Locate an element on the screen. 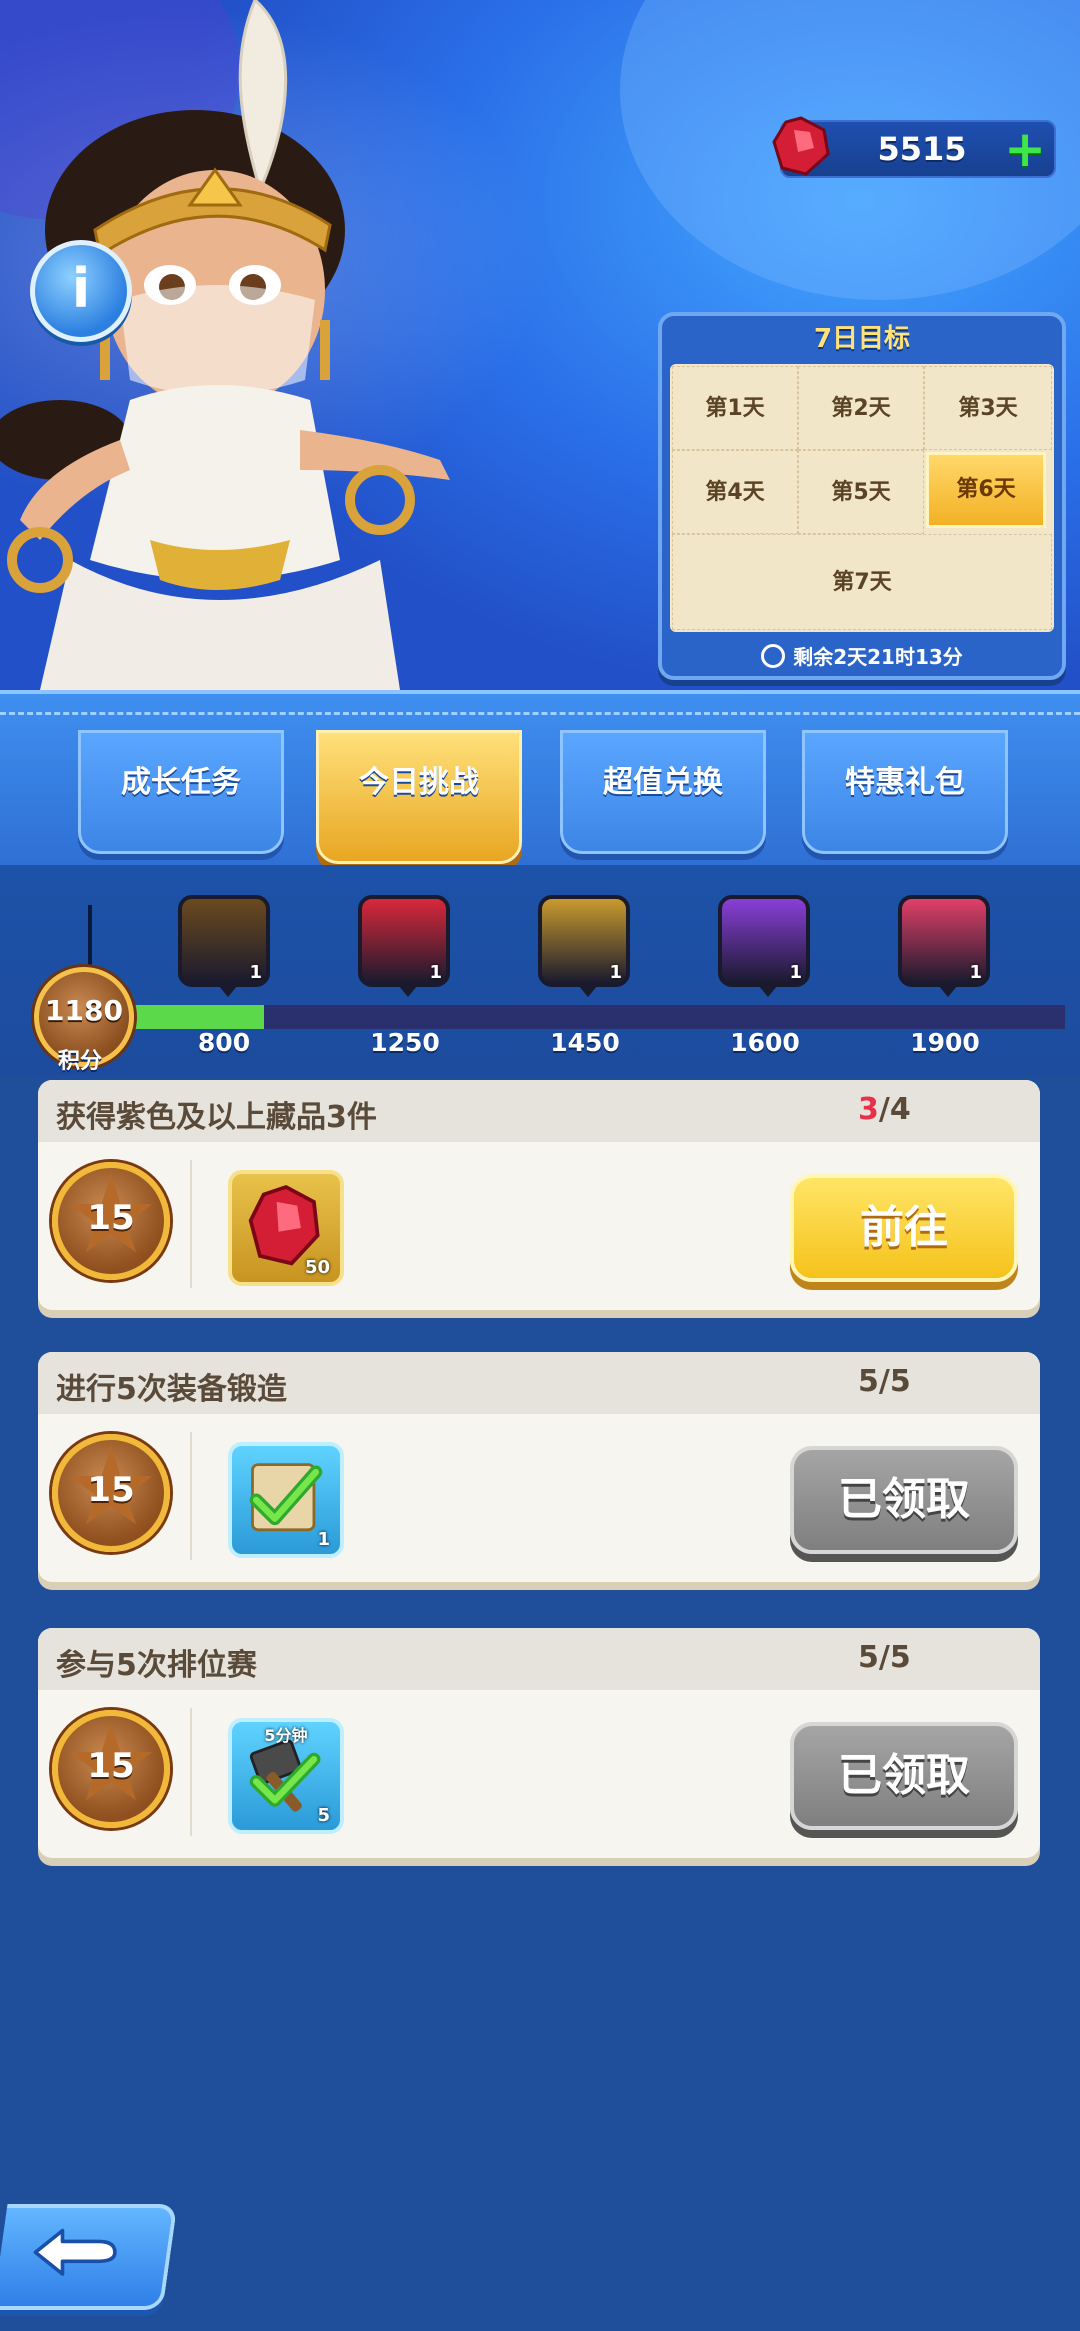 The image size is (1080, 2331). hero-portrait-icon: 1 is located at coordinates (944, 946).